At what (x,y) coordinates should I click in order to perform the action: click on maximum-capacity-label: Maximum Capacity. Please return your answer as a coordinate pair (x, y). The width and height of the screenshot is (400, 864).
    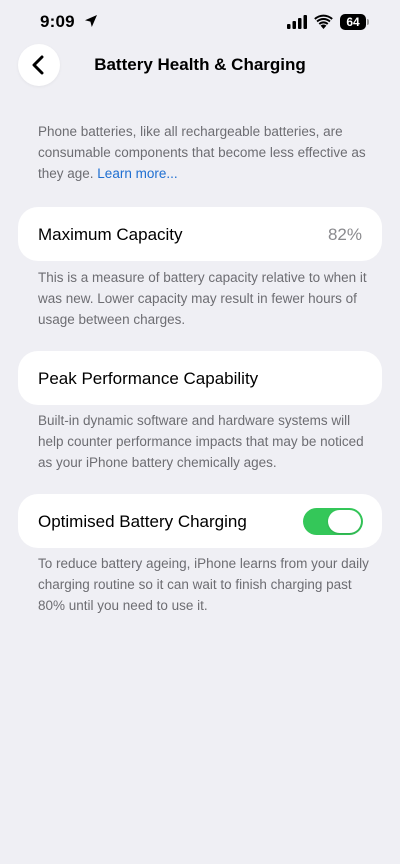
    Looking at the image, I should click on (110, 234).